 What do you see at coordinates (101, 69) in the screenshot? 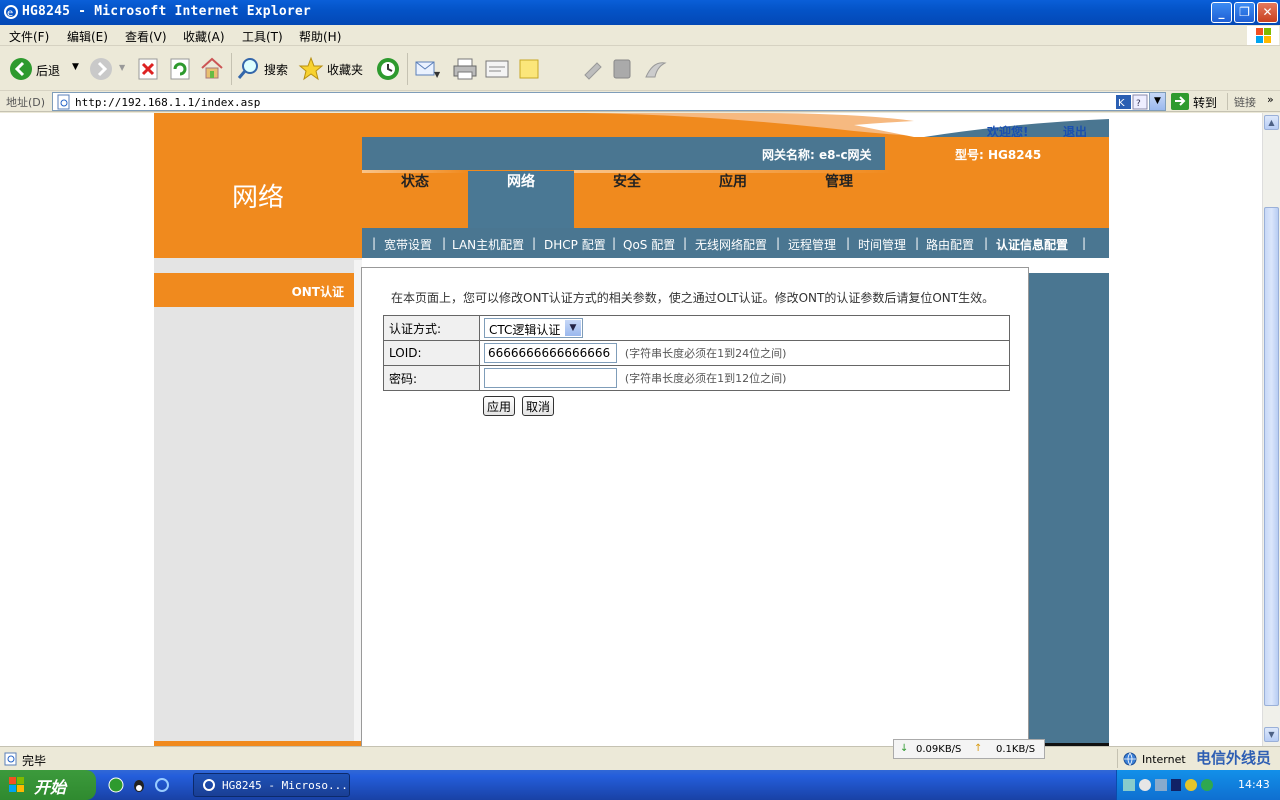
I see `forward-arrow-icon` at bounding box center [101, 69].